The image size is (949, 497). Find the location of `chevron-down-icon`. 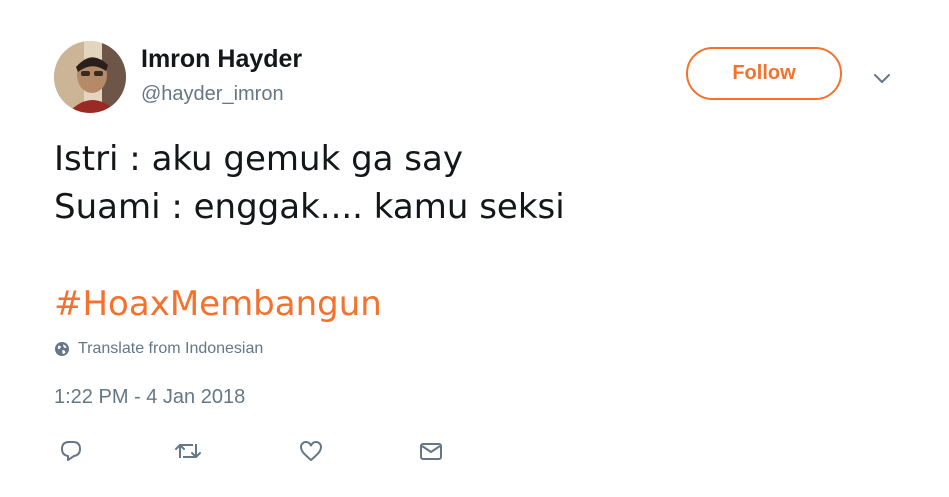

chevron-down-icon is located at coordinates (882, 78).